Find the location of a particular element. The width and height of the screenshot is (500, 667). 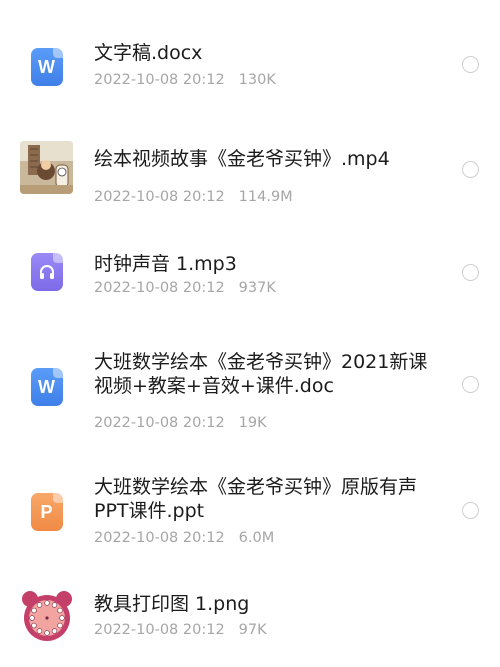

file-meta: 2022-10-08 20:12 6.0M is located at coordinates (184, 538).